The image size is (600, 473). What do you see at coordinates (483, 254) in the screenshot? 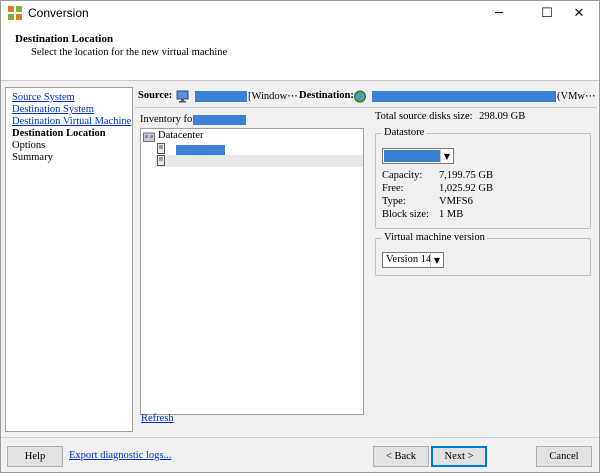
I see `vm-version-group: Virtual machine version Version 14 ▼` at bounding box center [483, 254].